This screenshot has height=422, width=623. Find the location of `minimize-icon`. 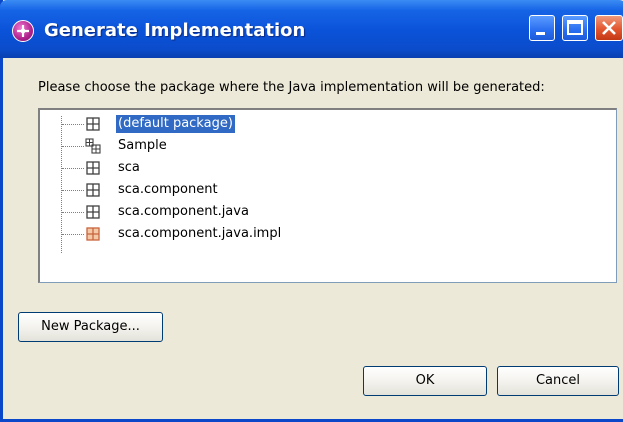

minimize-icon is located at coordinates (540, 33).